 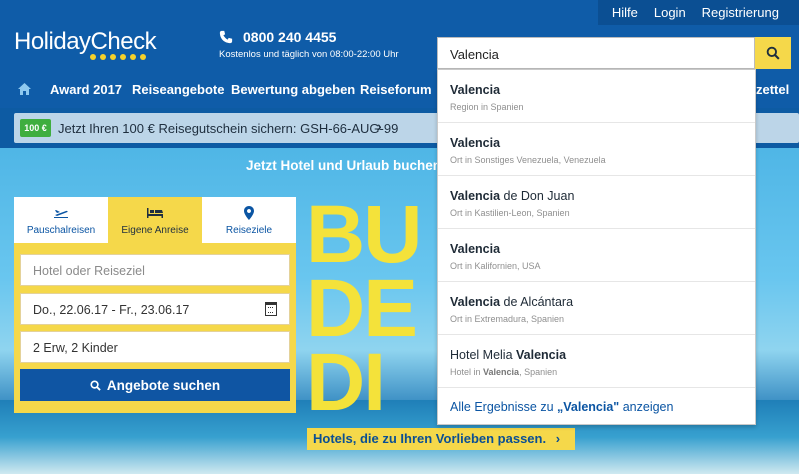 I want to click on tab-reiseziele: Reiseziele, so click(x=249, y=220).